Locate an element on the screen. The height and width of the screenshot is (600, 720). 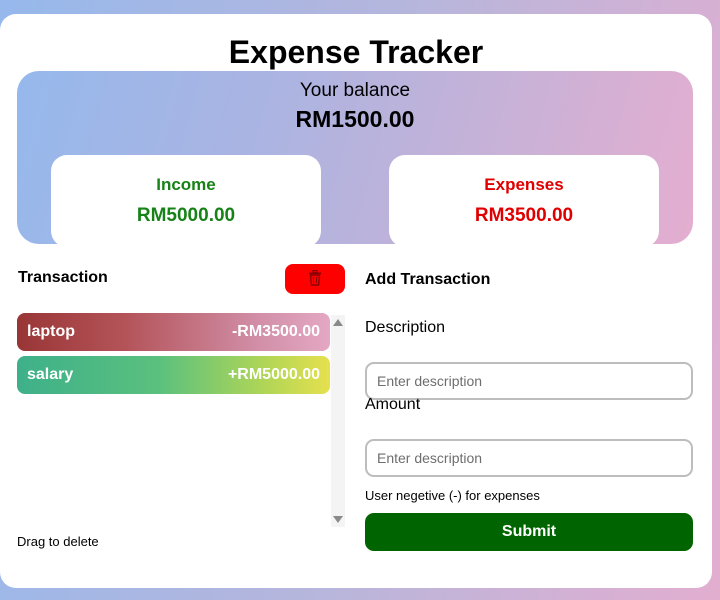
transaction-list: laptop -RM3500.00 salary +RM5000.00 is located at coordinates (173, 413).